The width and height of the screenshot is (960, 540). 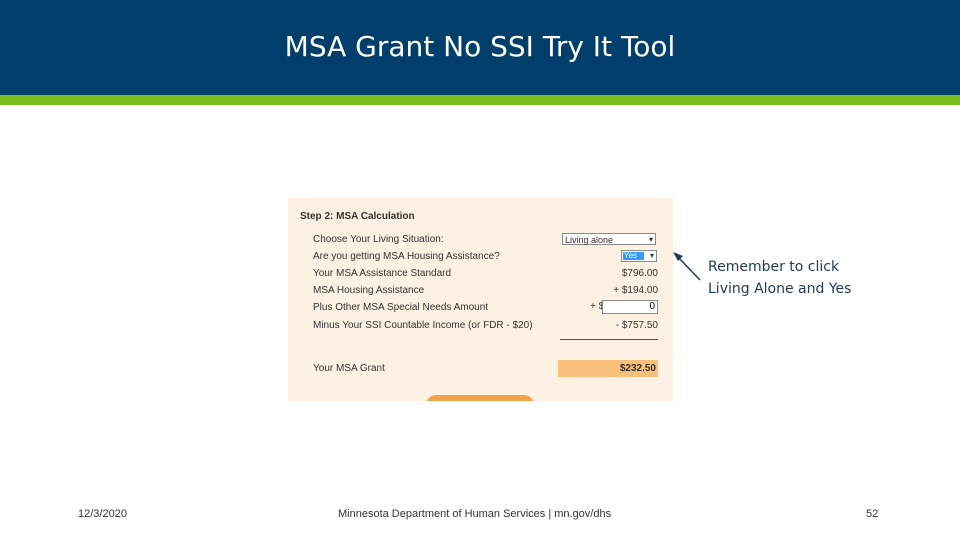 I want to click on callout-note: Remember to click Living Alone and Yes, so click(x=780, y=278).